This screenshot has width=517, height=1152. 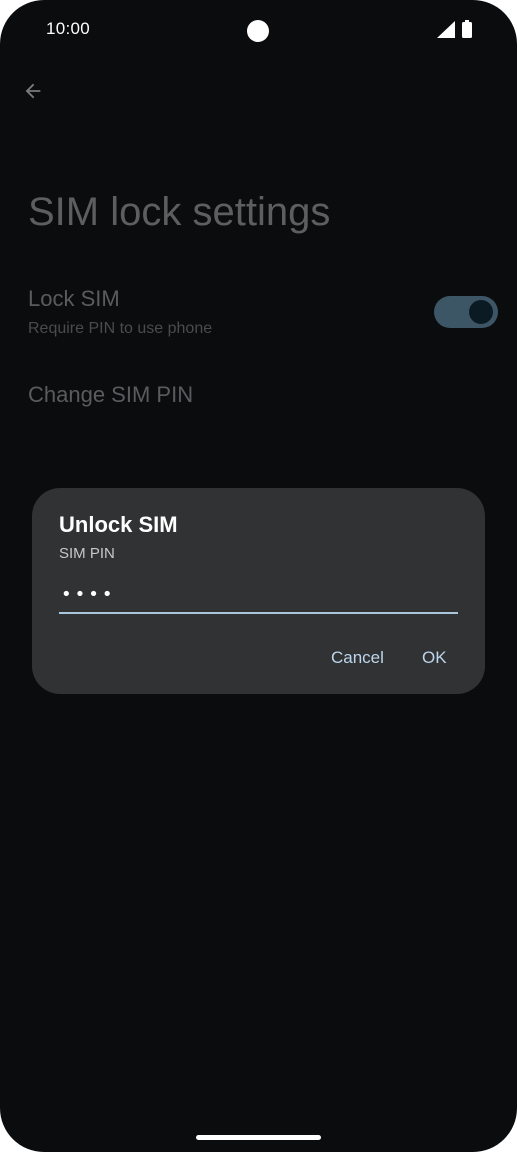 What do you see at coordinates (258, 597) in the screenshot?
I see `sim-pin-input` at bounding box center [258, 597].